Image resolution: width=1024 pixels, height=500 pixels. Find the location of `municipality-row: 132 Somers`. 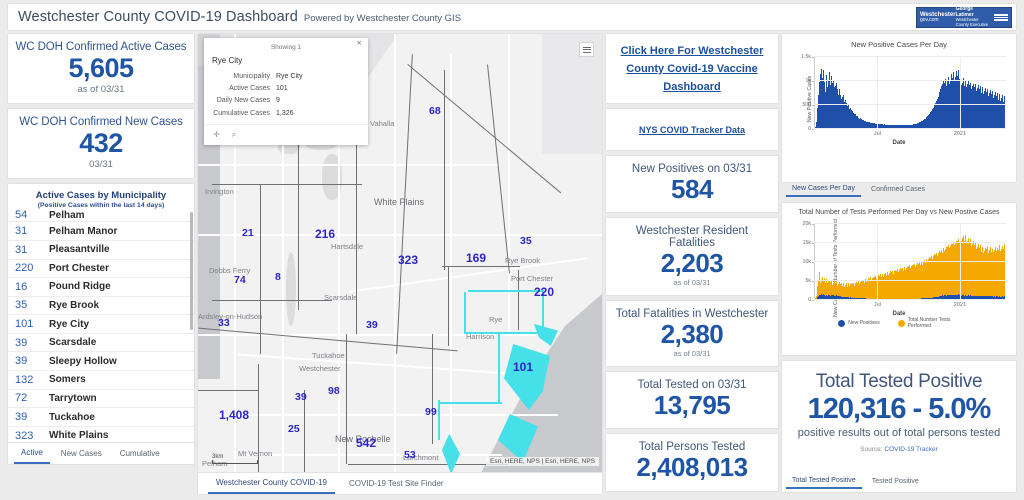

municipality-row: 132 Somers is located at coordinates (101, 380).